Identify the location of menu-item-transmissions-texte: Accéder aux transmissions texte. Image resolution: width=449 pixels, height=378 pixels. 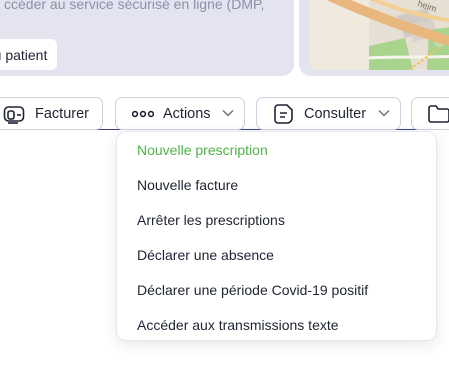
(238, 325).